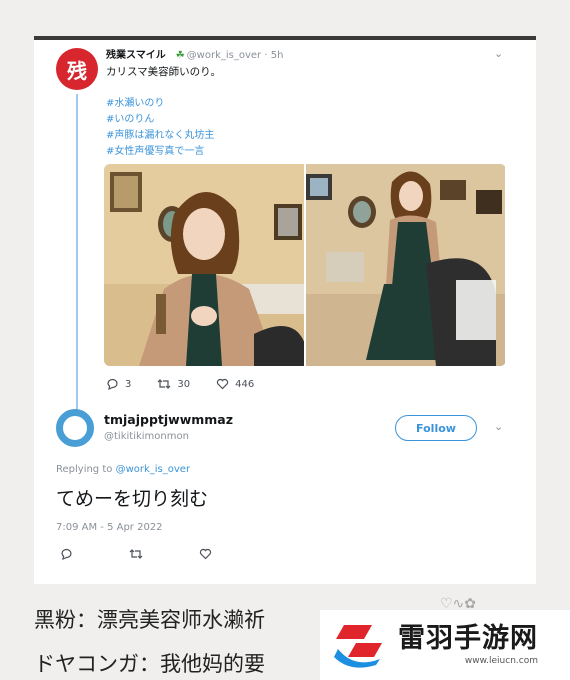  I want to click on avatar: 残, so click(77, 69).